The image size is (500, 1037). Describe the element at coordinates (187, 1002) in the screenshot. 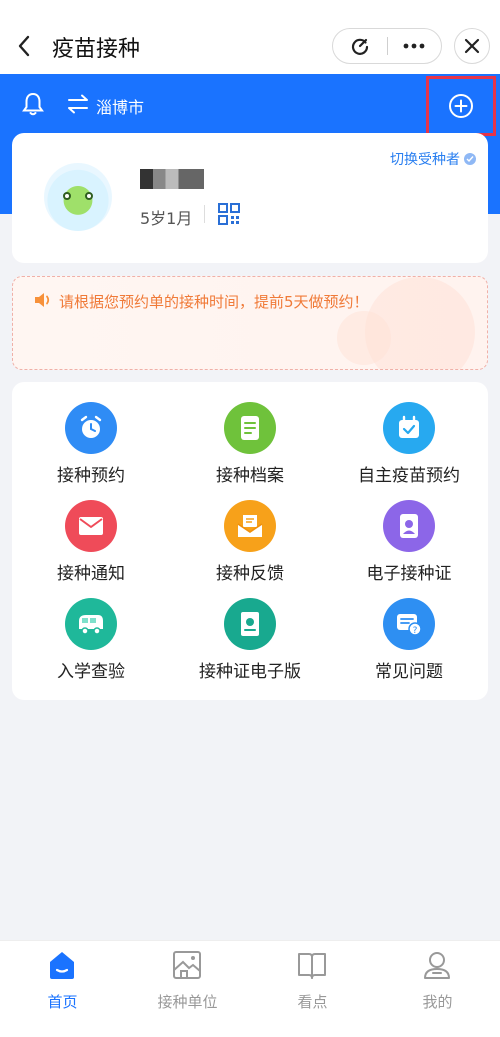

I see `tab-label: 接种单位` at that location.